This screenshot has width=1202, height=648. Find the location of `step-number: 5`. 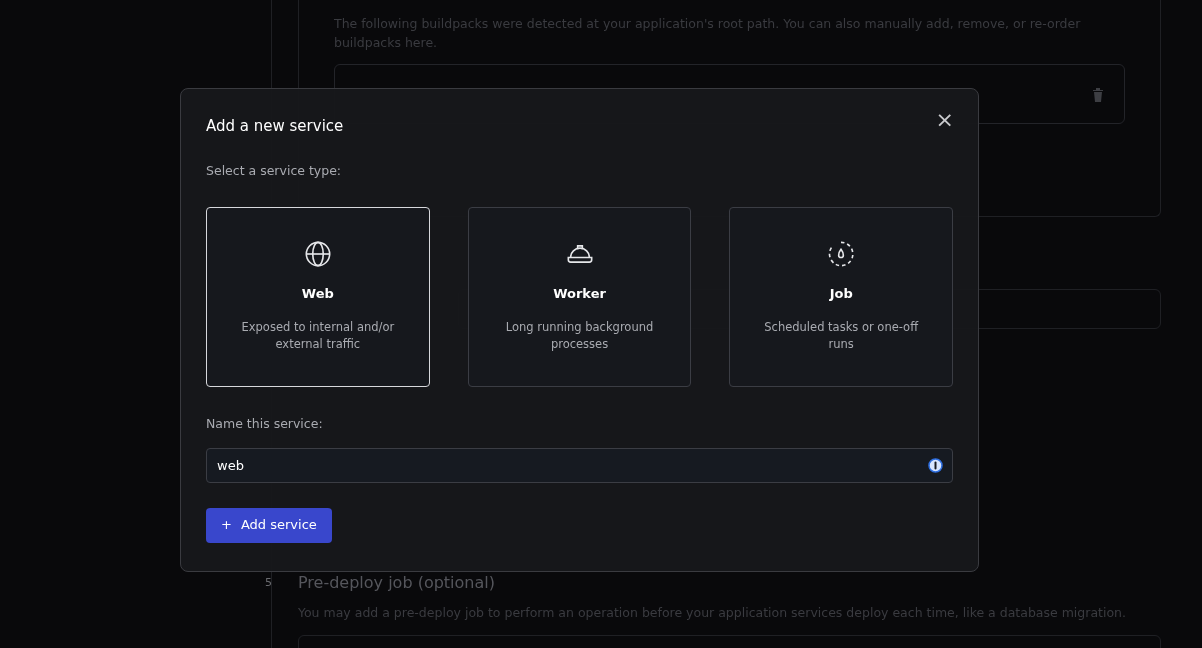

step-number: 5 is located at coordinates (268, 583).